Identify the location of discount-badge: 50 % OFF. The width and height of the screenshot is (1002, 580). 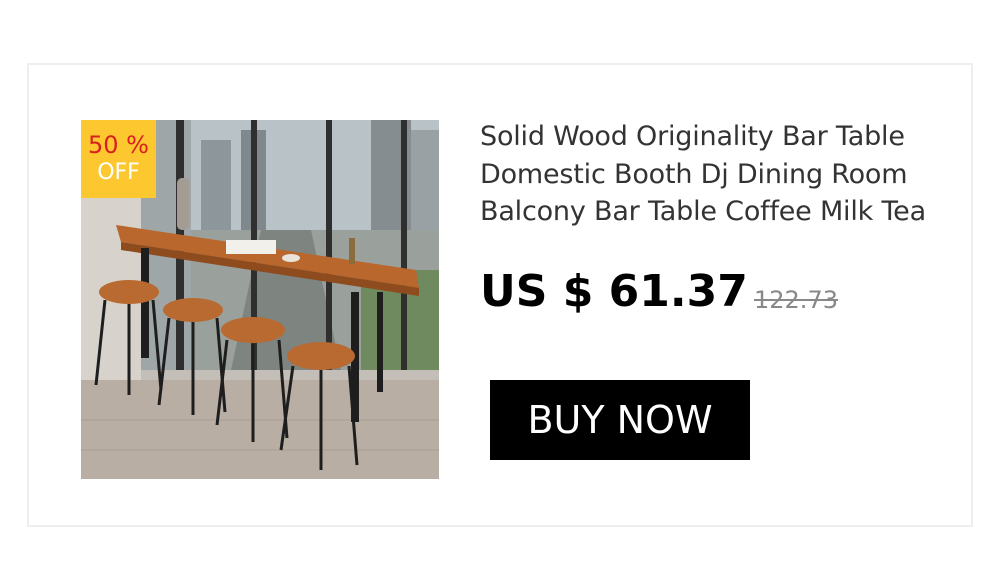
(118, 159).